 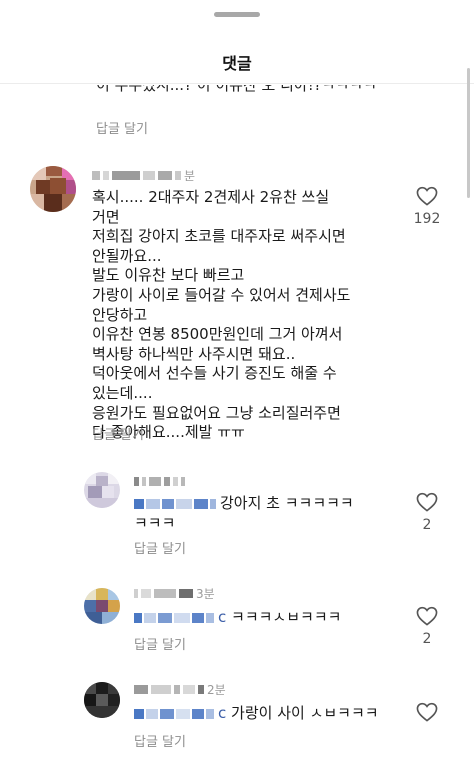 What do you see at coordinates (305, 713) in the screenshot?
I see `reply-text: 가랑이 사이 ㅅㅂㅋㅋㅋ` at bounding box center [305, 713].